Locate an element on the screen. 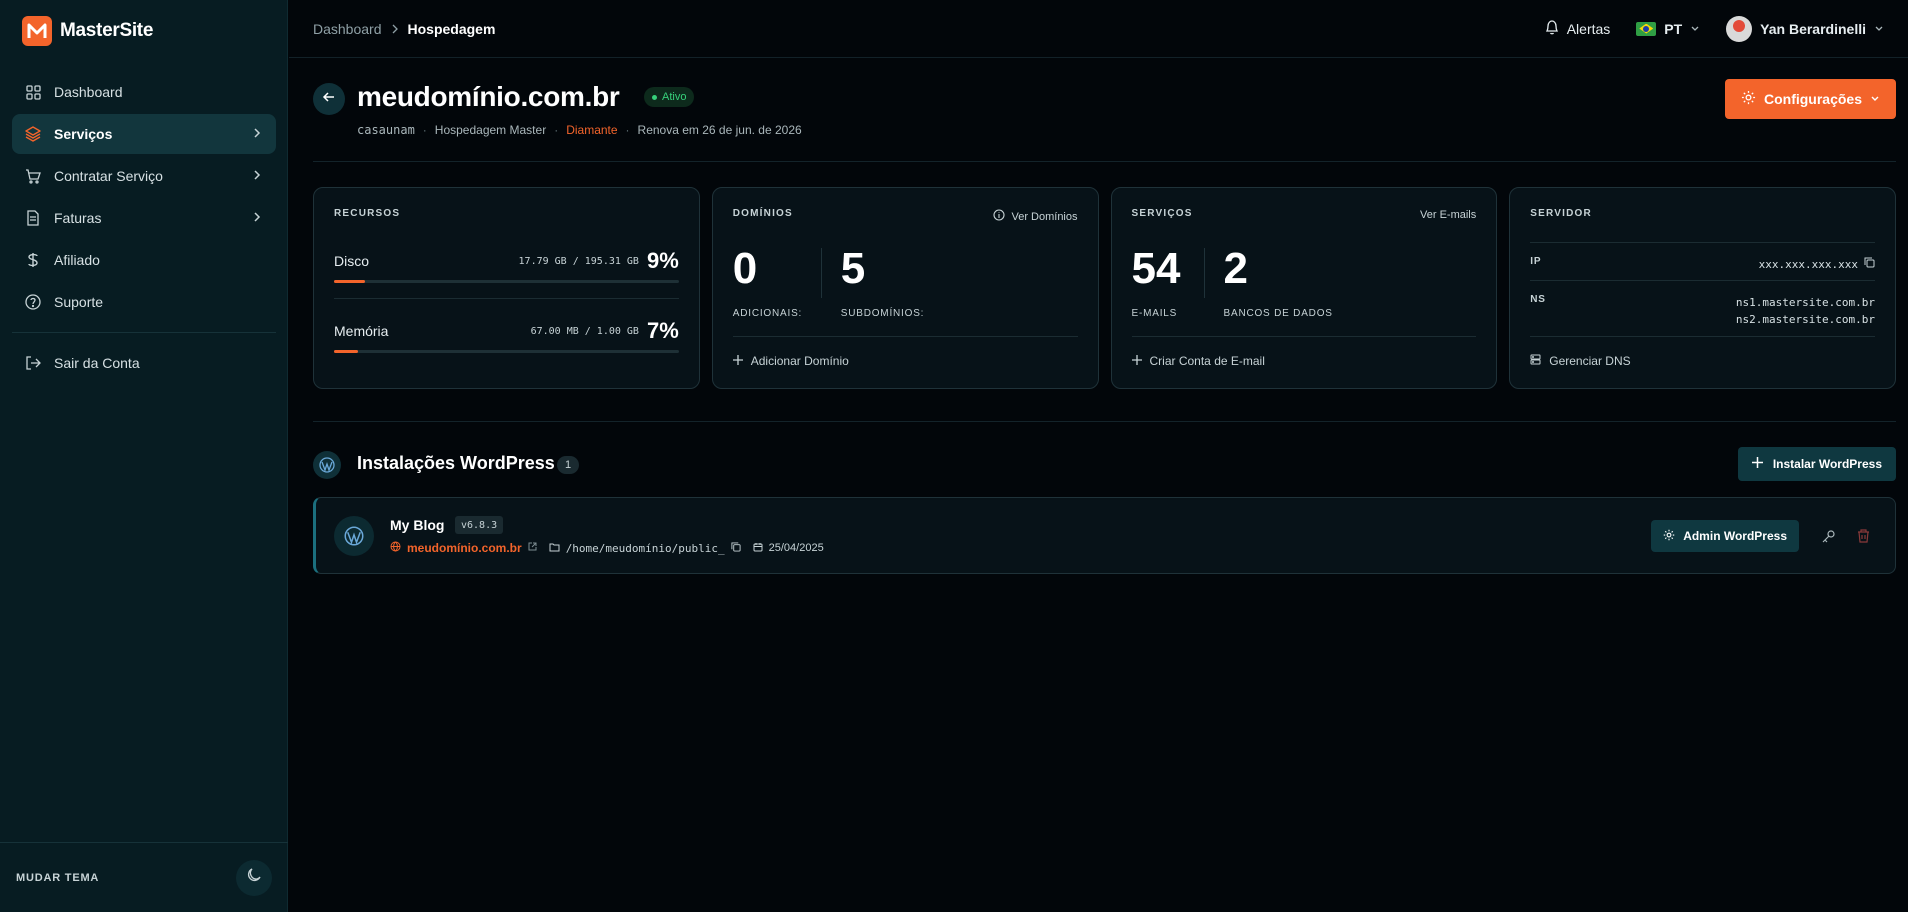  ver-emails-link: Ver E-mails is located at coordinates (1448, 215).